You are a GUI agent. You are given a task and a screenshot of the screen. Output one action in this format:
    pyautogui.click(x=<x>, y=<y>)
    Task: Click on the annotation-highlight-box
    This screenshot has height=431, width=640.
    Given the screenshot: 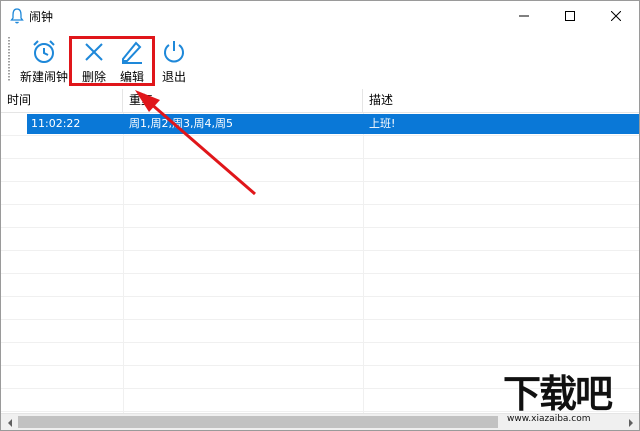 What is the action you would take?
    pyautogui.click(x=112, y=61)
    